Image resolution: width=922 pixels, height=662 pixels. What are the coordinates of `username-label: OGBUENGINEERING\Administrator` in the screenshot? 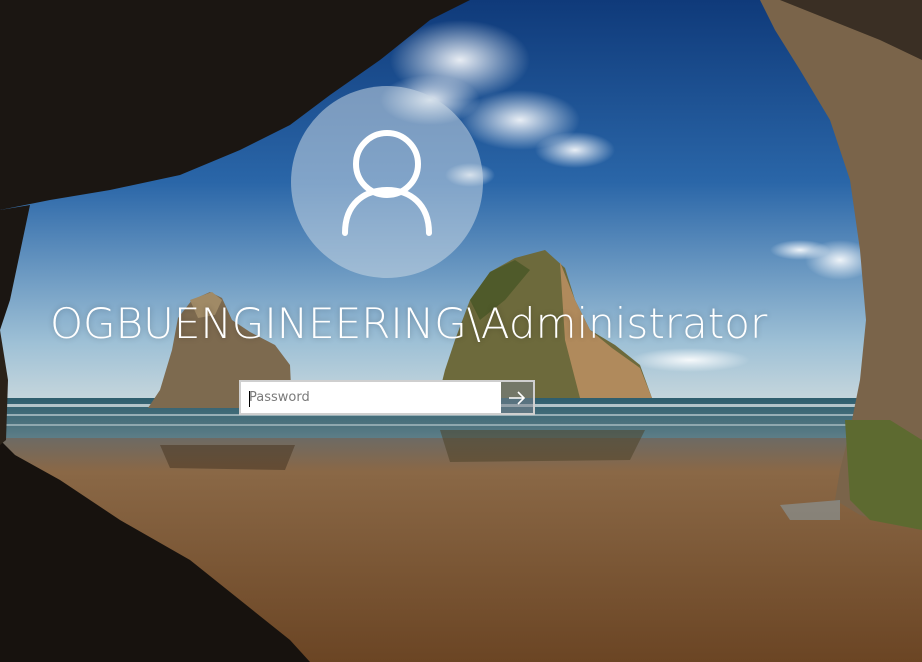 It's located at (409, 323).